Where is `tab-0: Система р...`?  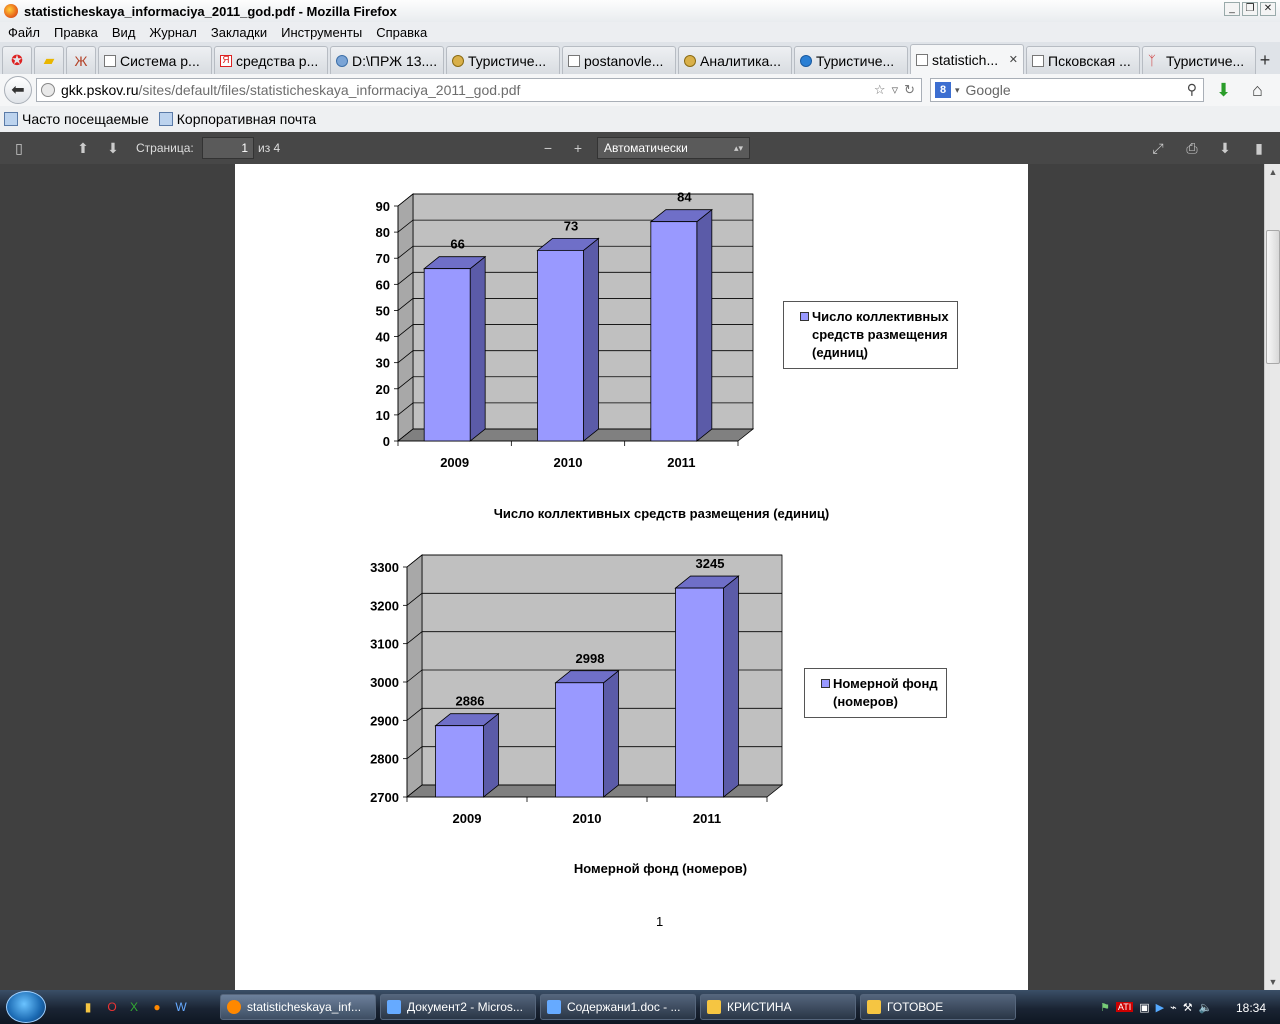 tab-0: Система р... is located at coordinates (155, 60).